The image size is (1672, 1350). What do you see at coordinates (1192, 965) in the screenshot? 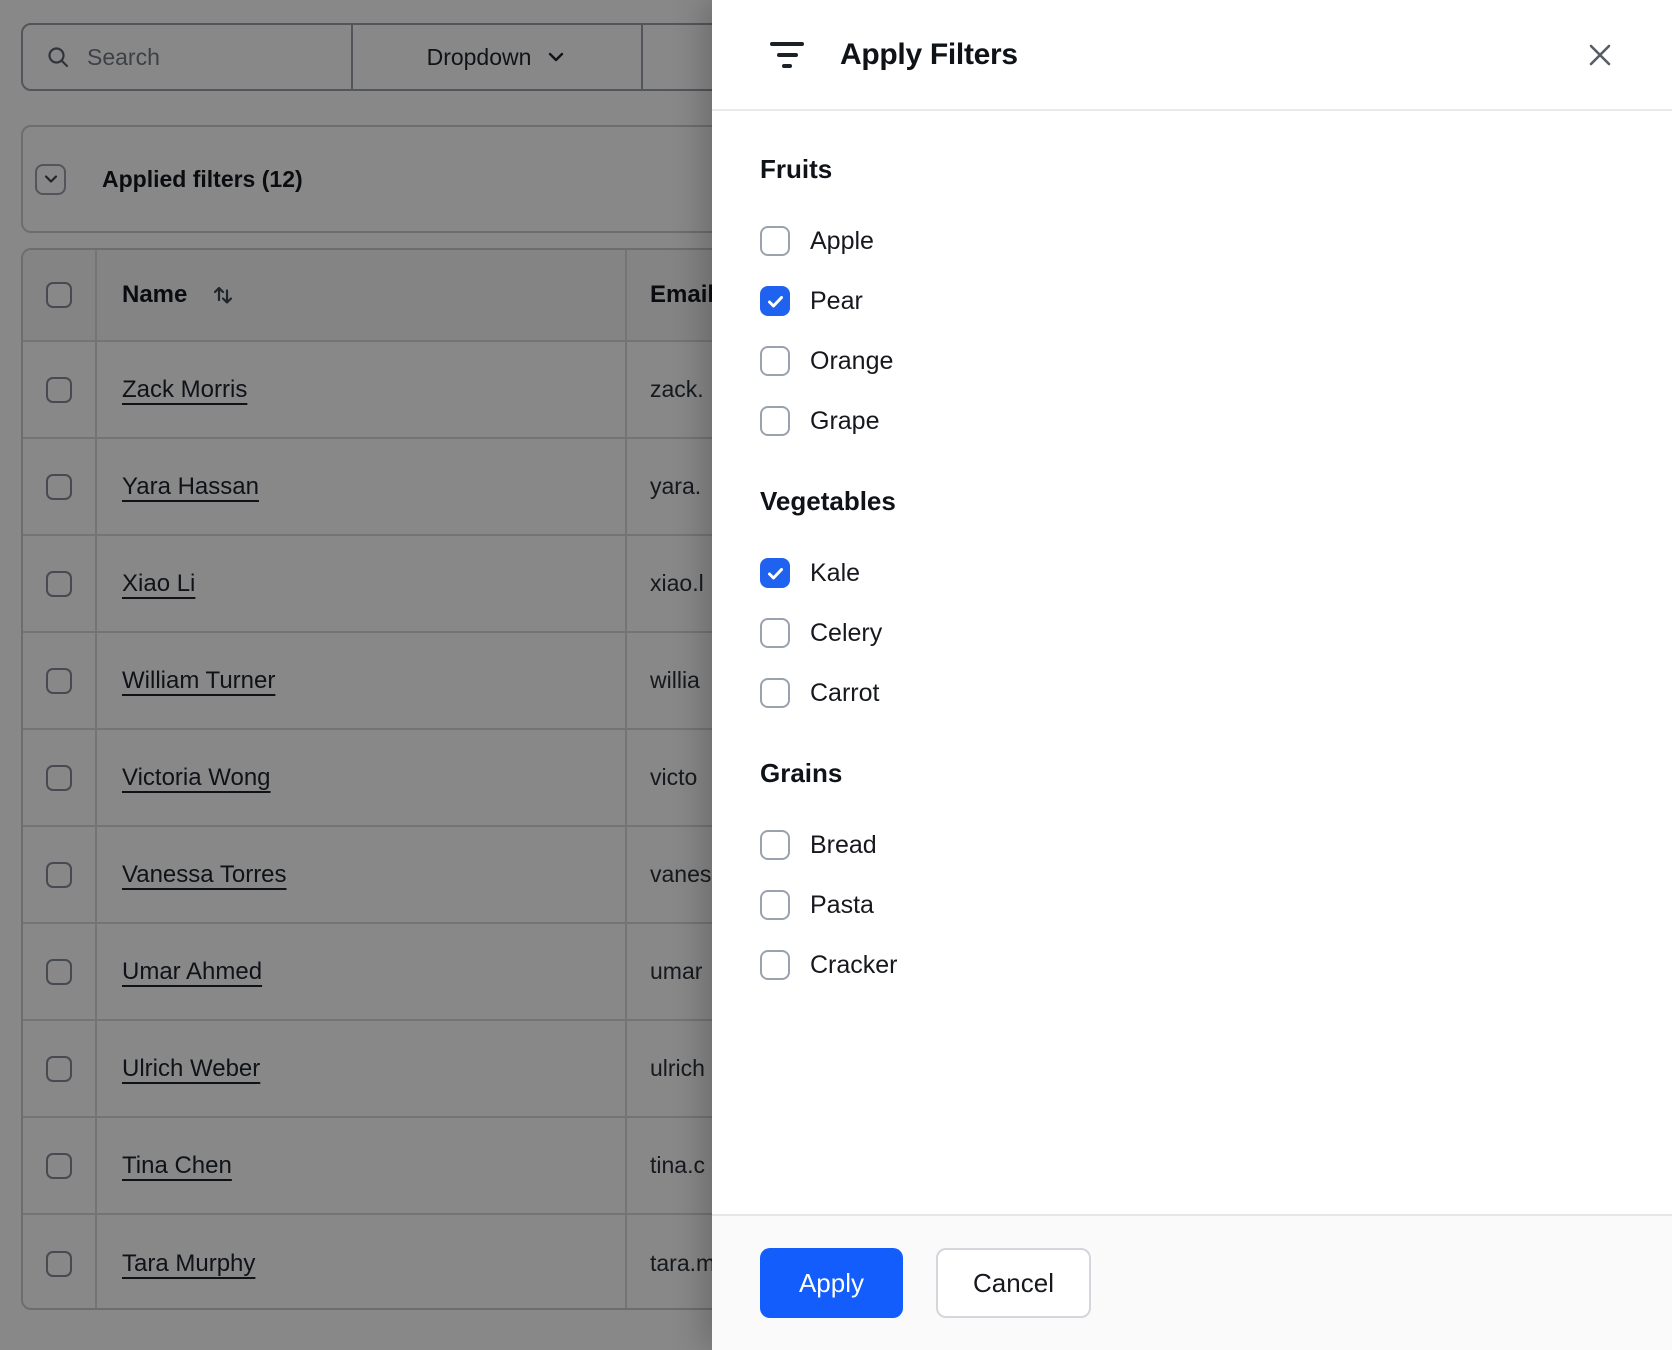
I see `filter-option: Cracker` at bounding box center [1192, 965].